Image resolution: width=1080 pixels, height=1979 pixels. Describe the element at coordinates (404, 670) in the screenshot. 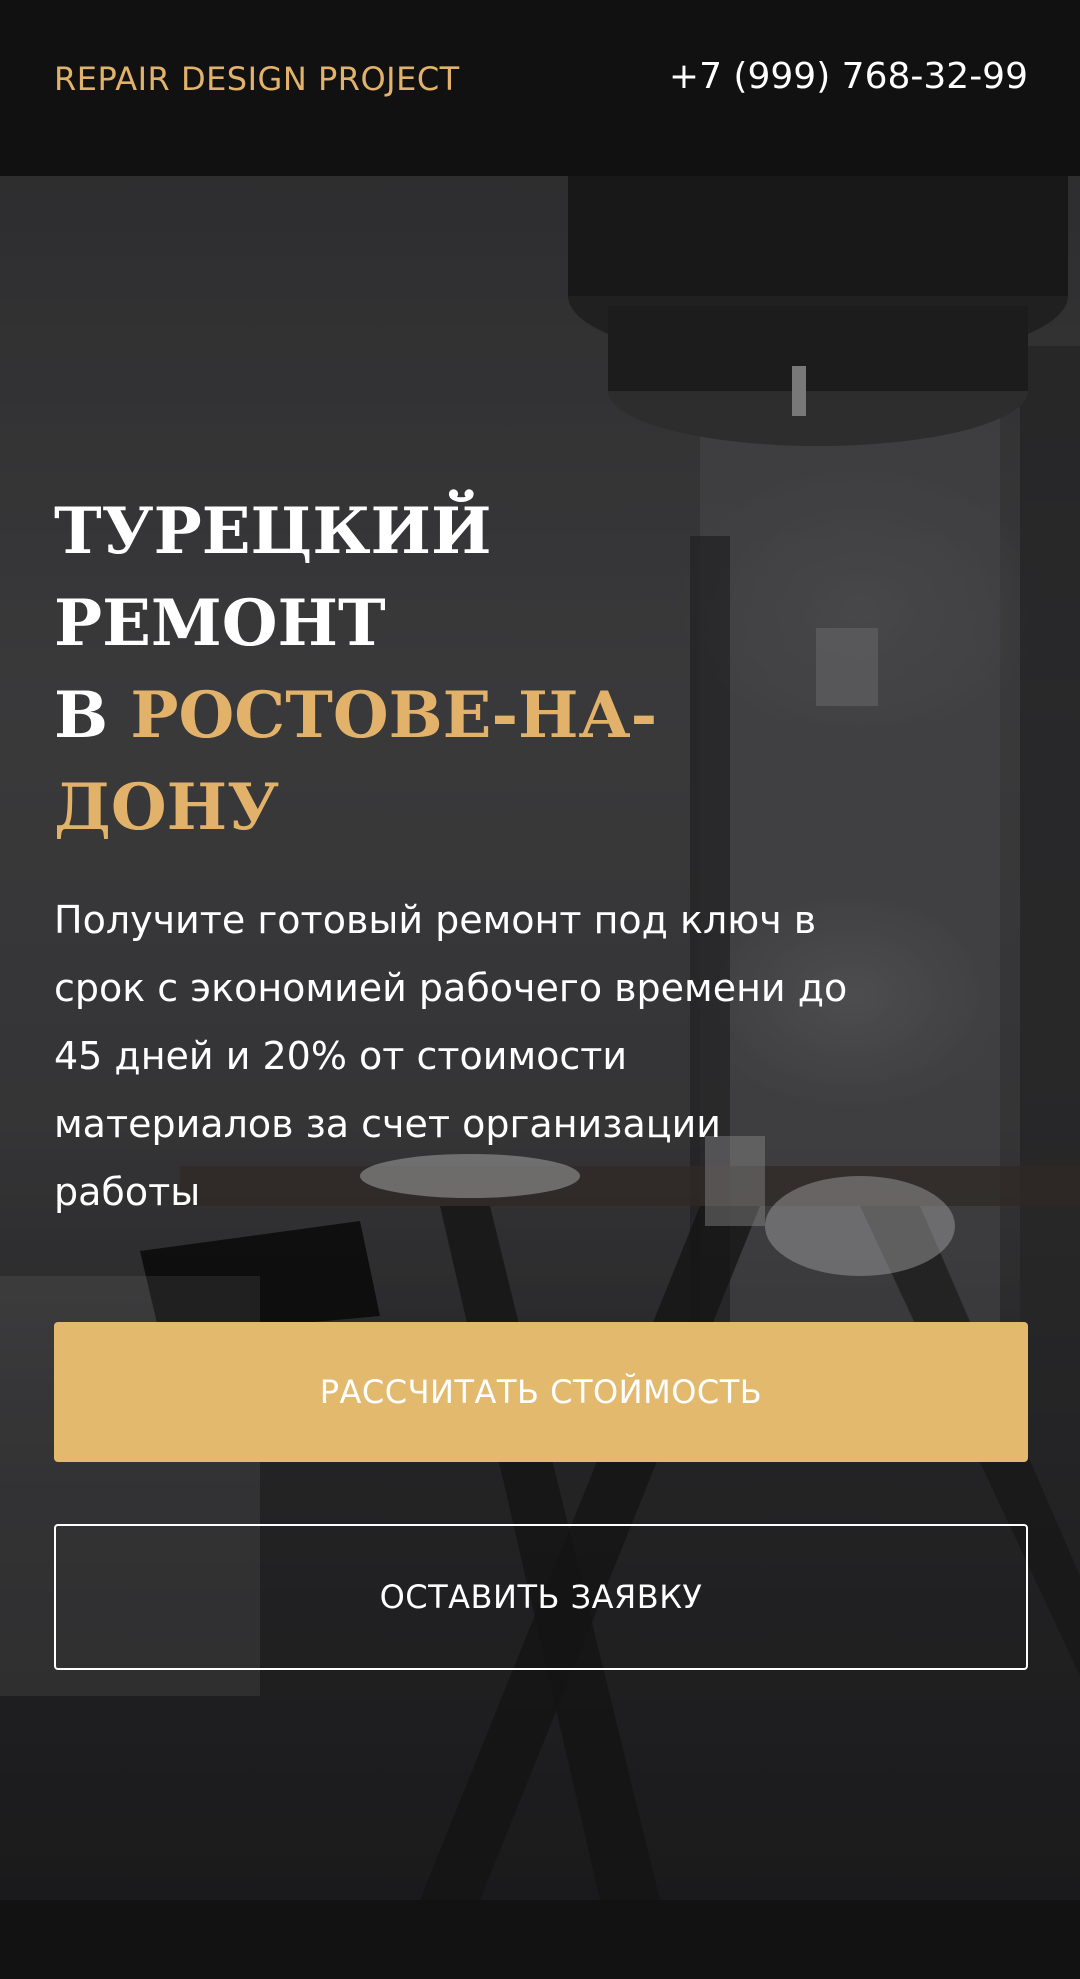

I see `hero-title: ТУРЕЦКИЙ РЕМОНТ В РОСТОВЕ-НА- ДОНУ` at that location.